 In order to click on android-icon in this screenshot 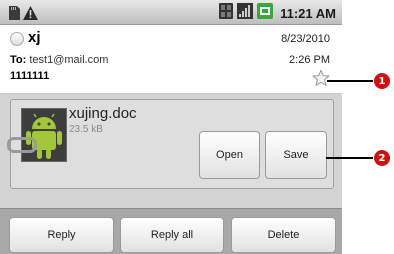, I will do `click(44, 136)`.